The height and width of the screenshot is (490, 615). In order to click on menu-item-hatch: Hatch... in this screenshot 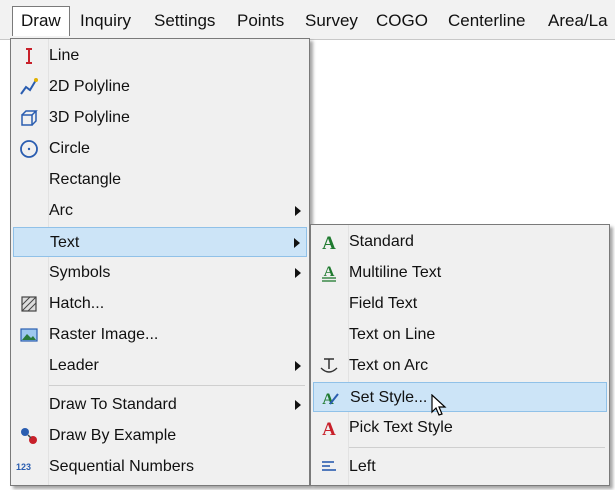, I will do `click(160, 304)`.